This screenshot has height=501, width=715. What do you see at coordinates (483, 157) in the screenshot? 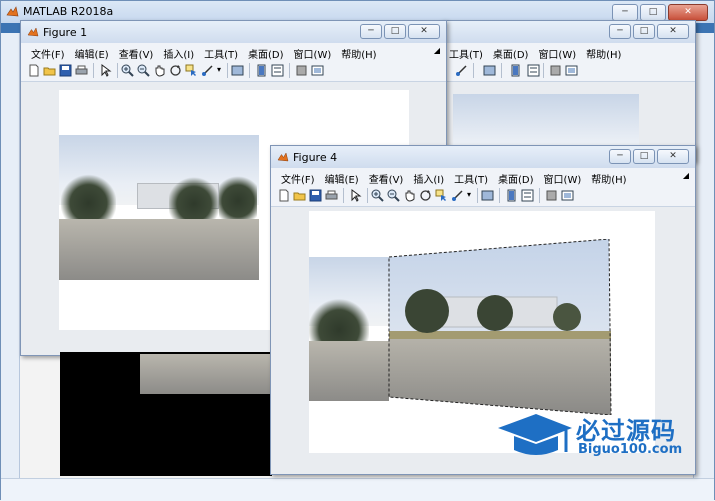
I see `figure-4-titlebar: Figure 4 ─ □ ✕` at bounding box center [483, 157].